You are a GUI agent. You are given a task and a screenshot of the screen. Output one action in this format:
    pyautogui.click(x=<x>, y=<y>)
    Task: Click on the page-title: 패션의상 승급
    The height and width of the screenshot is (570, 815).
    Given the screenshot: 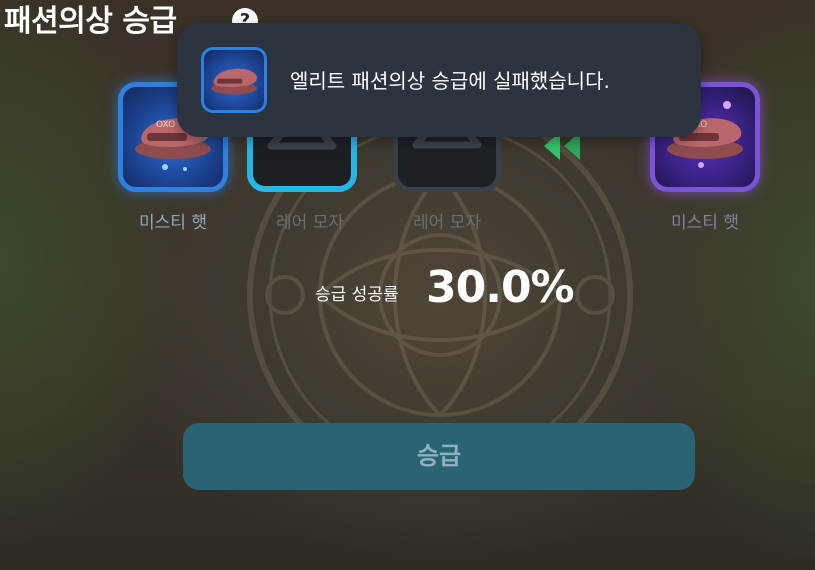 What is the action you would take?
    pyautogui.click(x=90, y=21)
    